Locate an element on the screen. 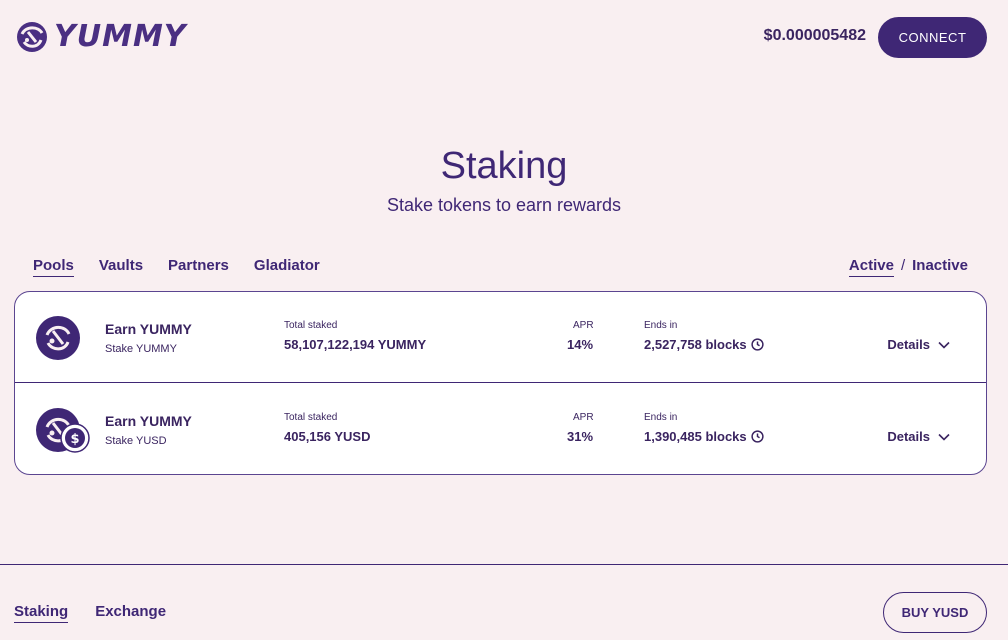  buy-yusd-button: BUY YUSD is located at coordinates (935, 612).